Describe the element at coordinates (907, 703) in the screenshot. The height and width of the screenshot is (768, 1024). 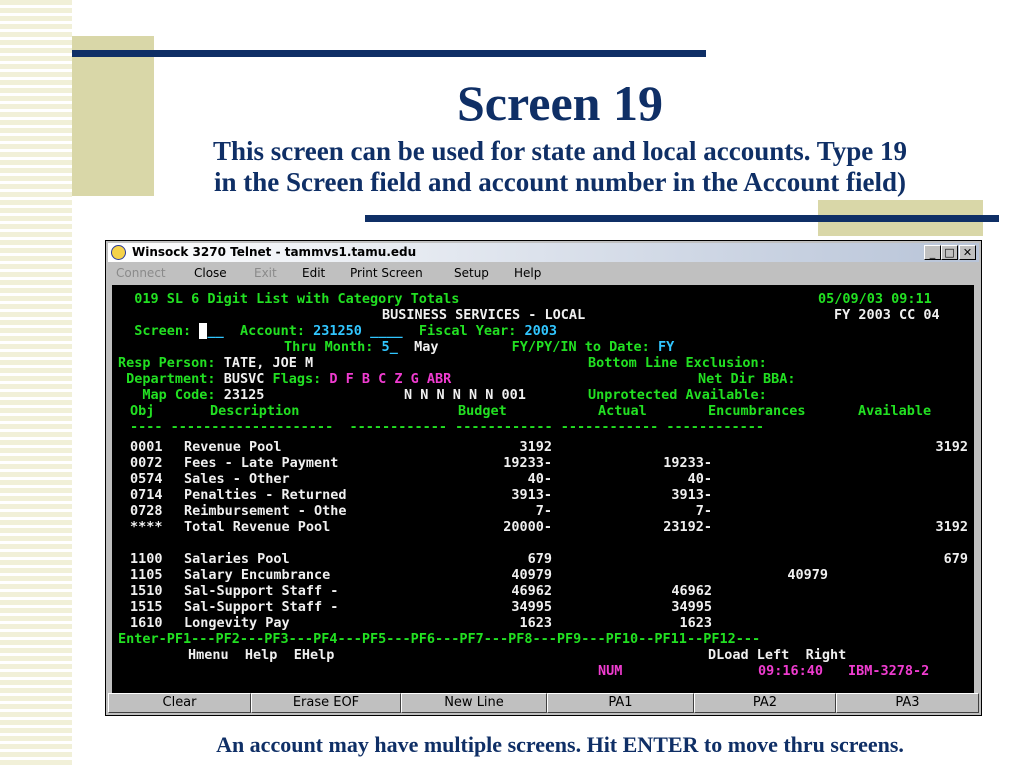
I see `pa3-key: PA3` at that location.